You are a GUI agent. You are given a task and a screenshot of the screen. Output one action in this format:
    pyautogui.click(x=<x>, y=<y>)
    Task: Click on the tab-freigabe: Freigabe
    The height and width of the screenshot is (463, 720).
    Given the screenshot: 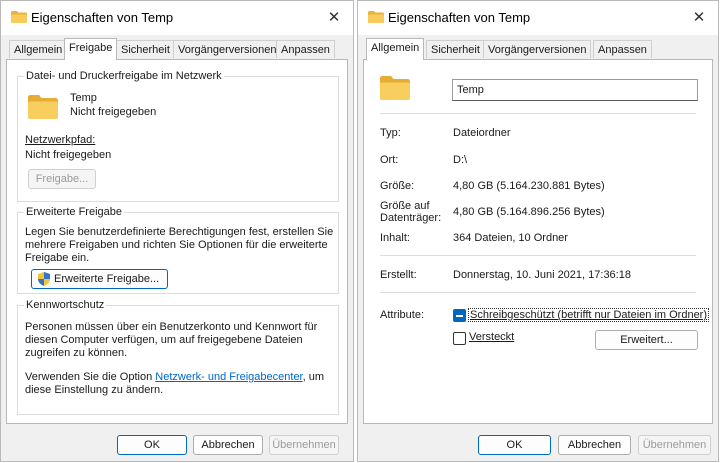 What is the action you would take?
    pyautogui.click(x=91, y=49)
    